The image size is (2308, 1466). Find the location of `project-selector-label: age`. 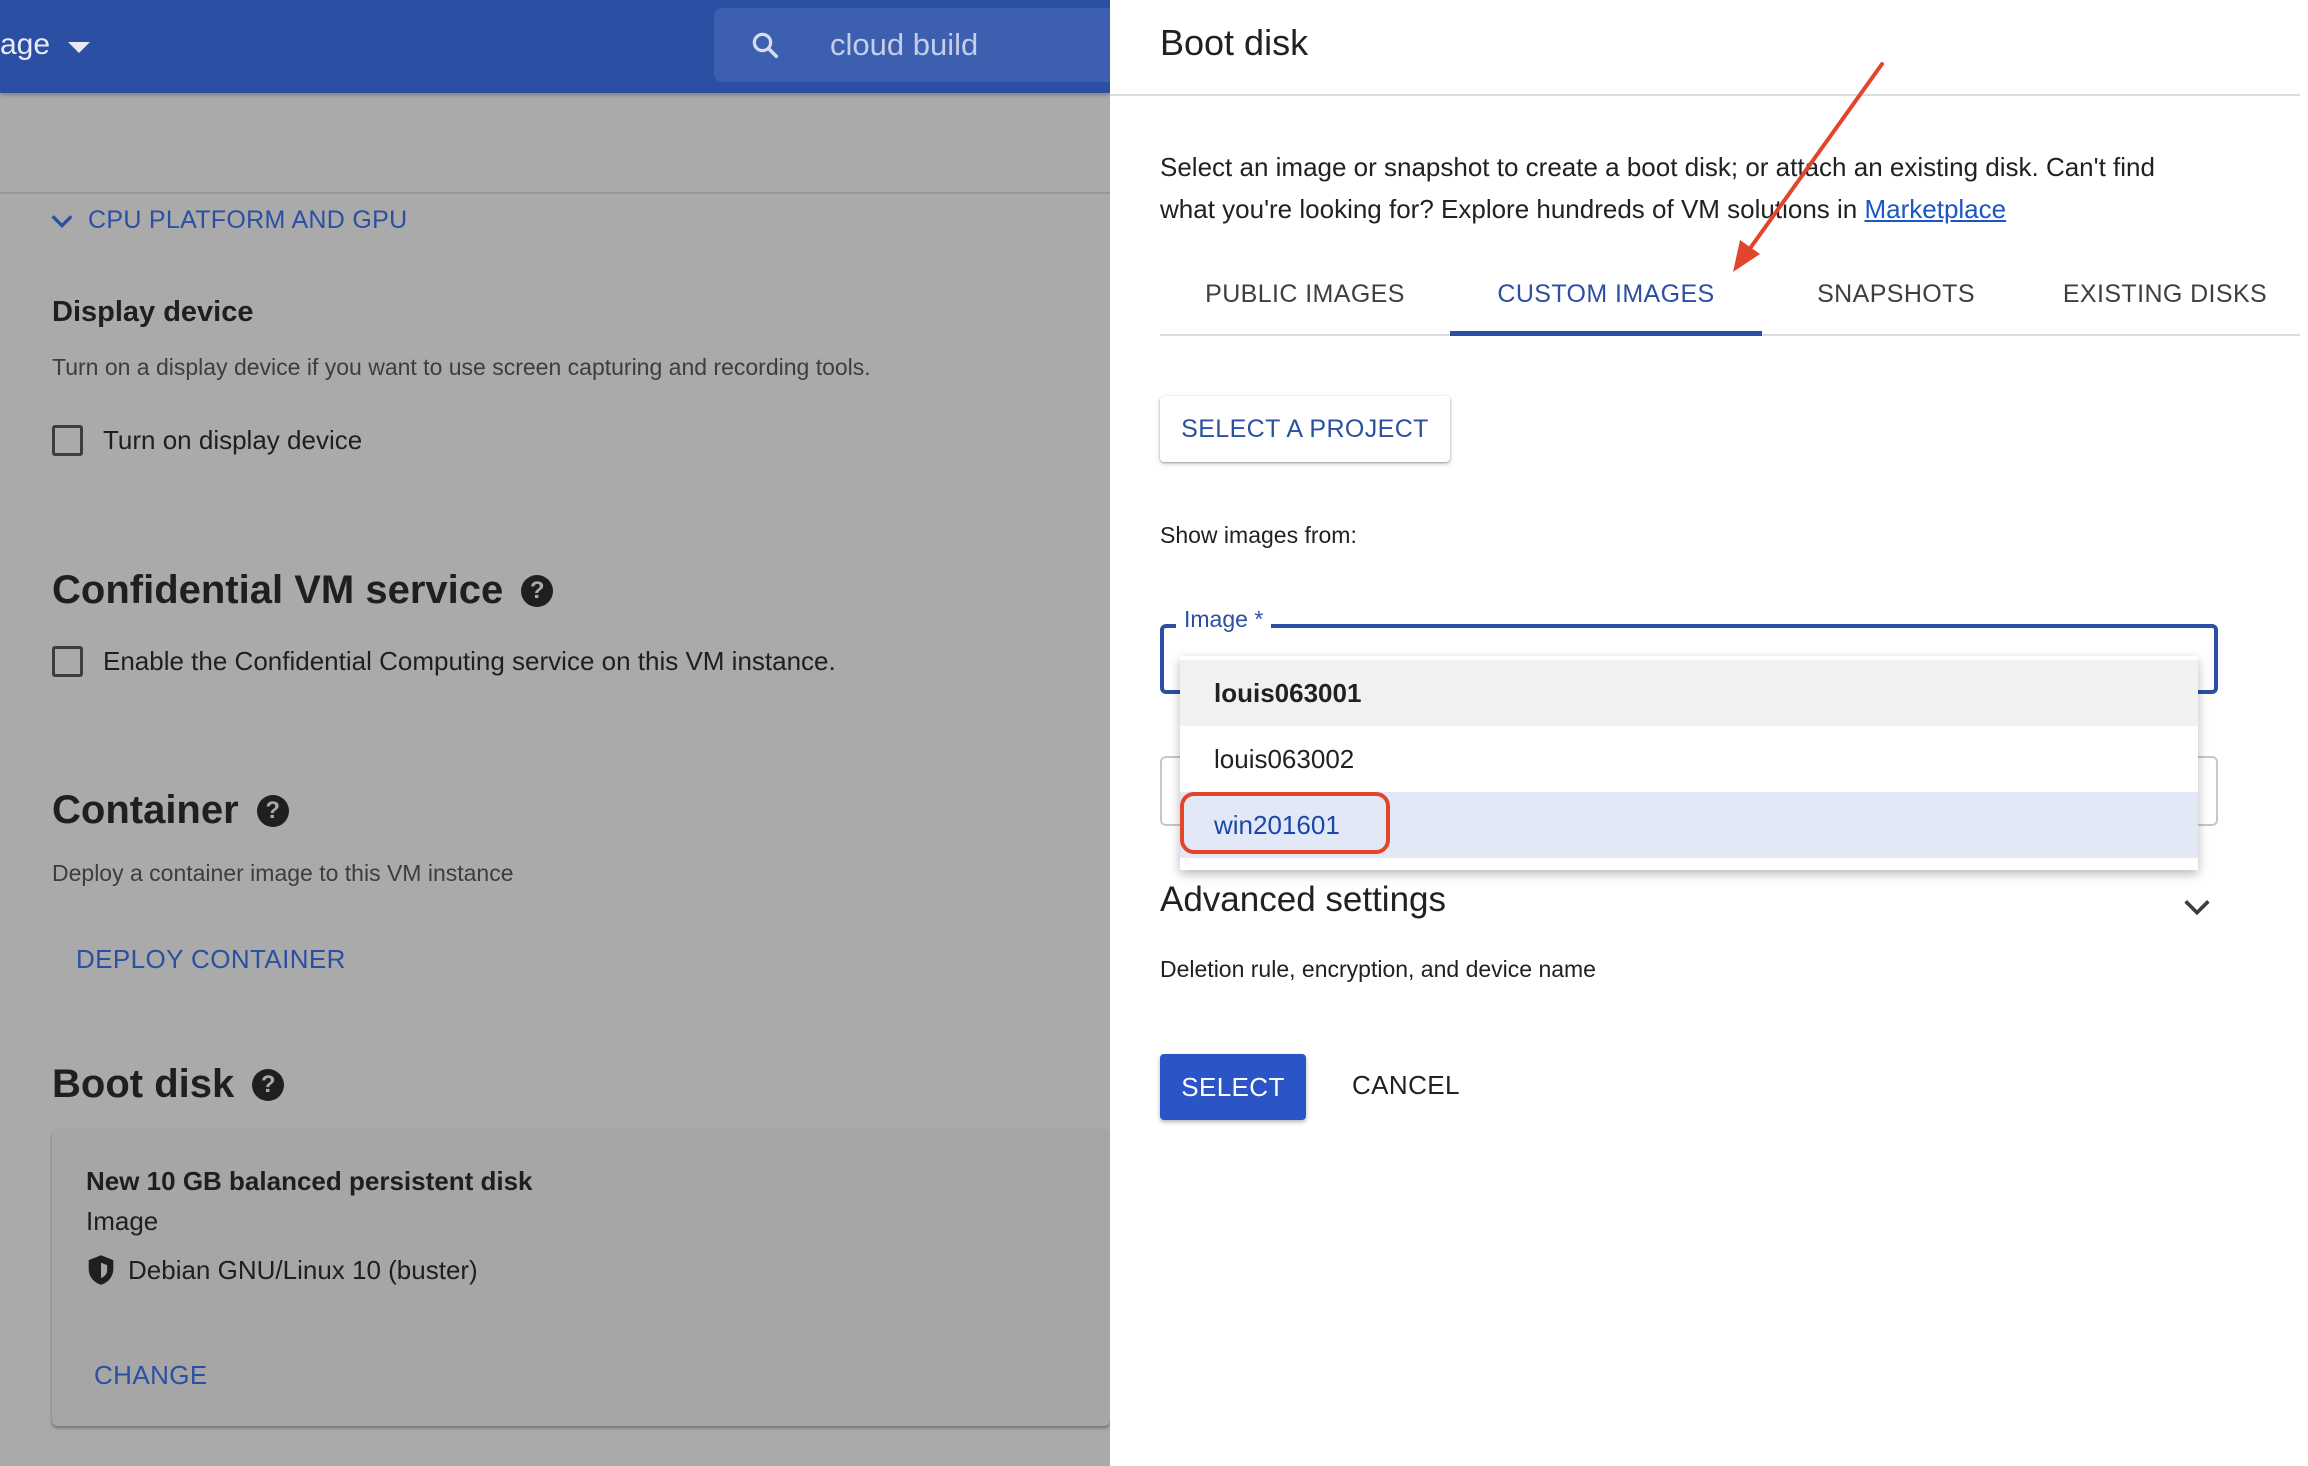

project-selector-label: age is located at coordinates (25, 45).